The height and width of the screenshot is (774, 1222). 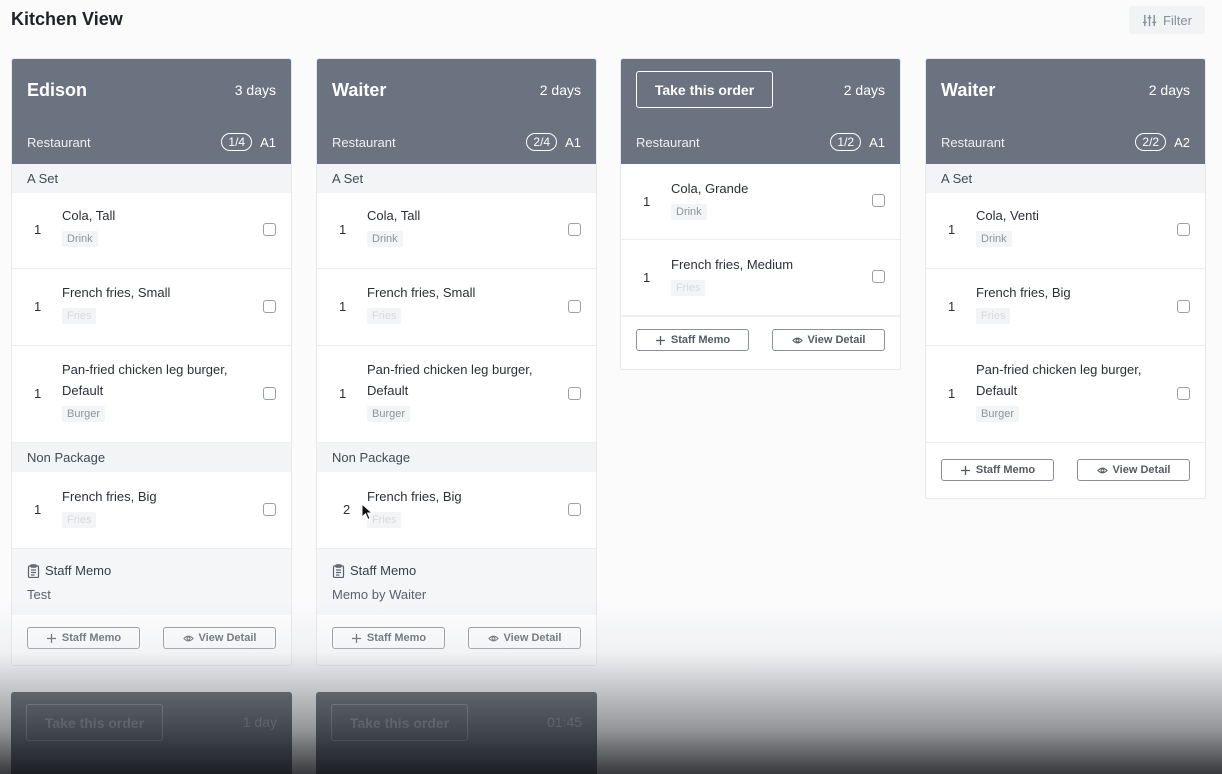 What do you see at coordinates (710, 188) in the screenshot?
I see `item-name: Cola, Grande` at bounding box center [710, 188].